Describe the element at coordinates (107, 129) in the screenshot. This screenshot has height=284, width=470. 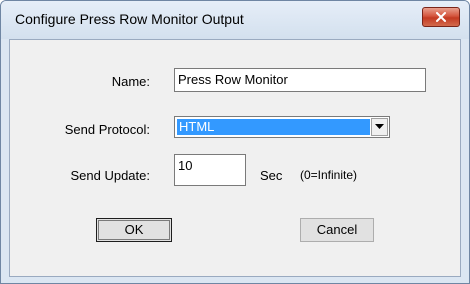
I see `send-protocol-label: Send Protocol:` at that location.